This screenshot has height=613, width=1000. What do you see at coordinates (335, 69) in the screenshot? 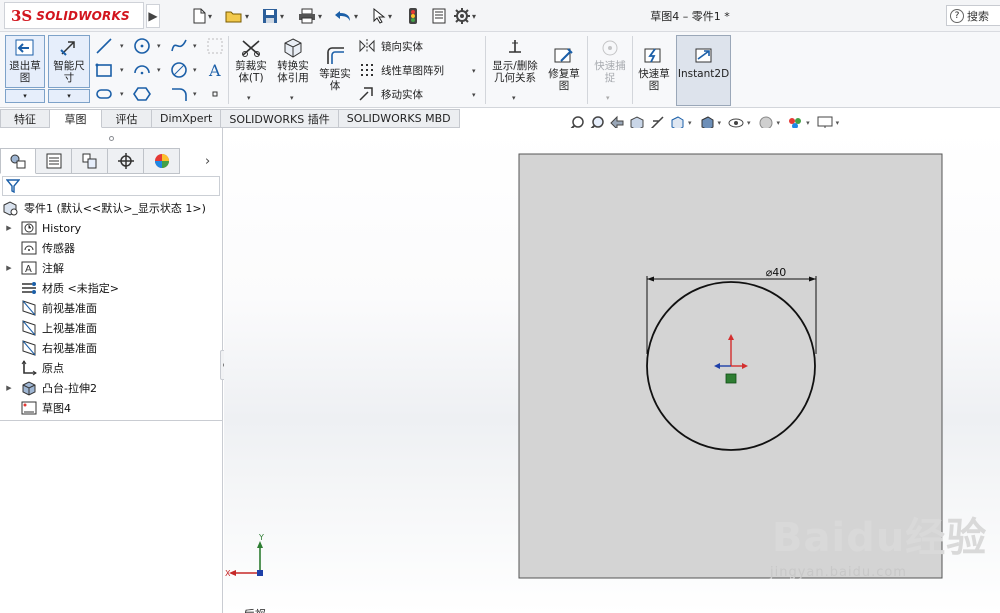
I see `offset-entities-button: 等距实体` at bounding box center [335, 69].